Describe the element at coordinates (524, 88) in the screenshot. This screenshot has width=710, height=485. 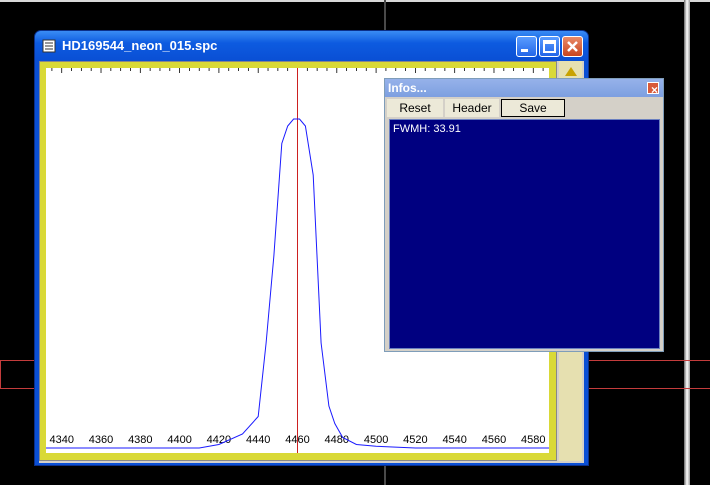
I see `infos-title-bar: Infos... ×` at that location.